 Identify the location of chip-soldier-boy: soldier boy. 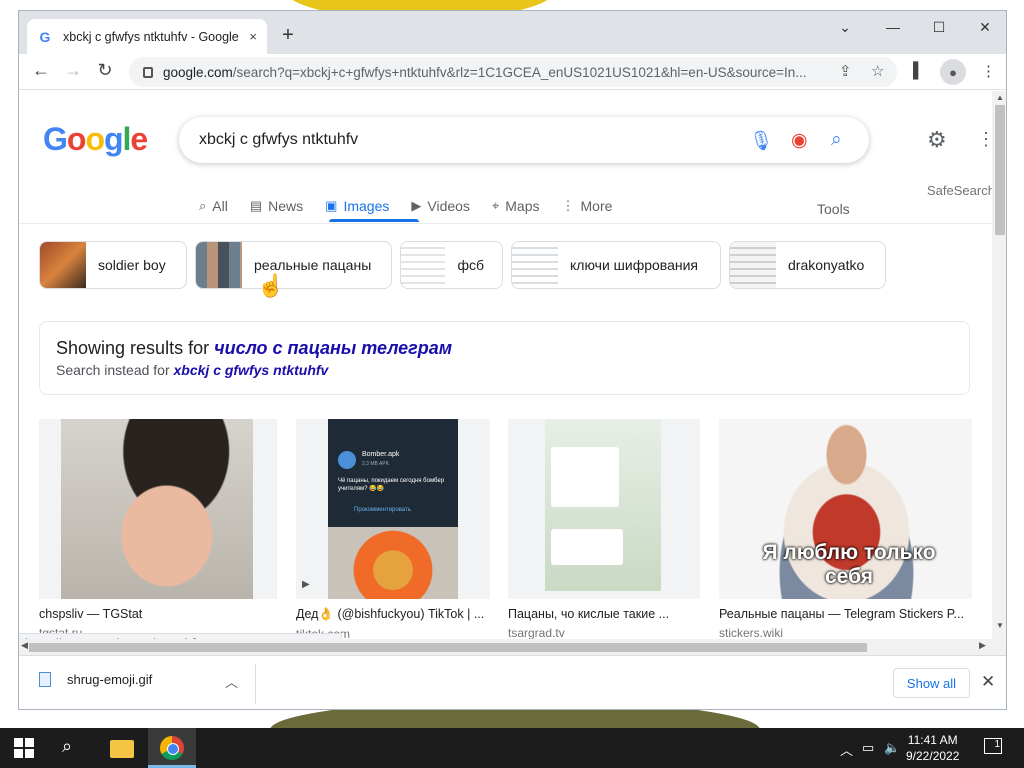
(113, 265).